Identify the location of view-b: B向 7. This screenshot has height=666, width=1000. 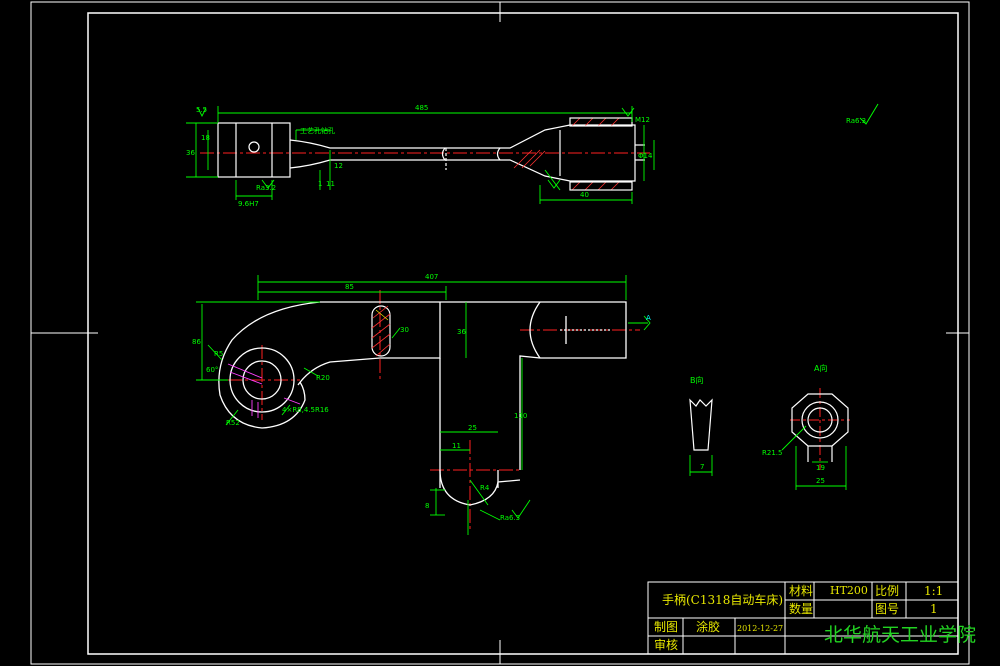
(701, 425).